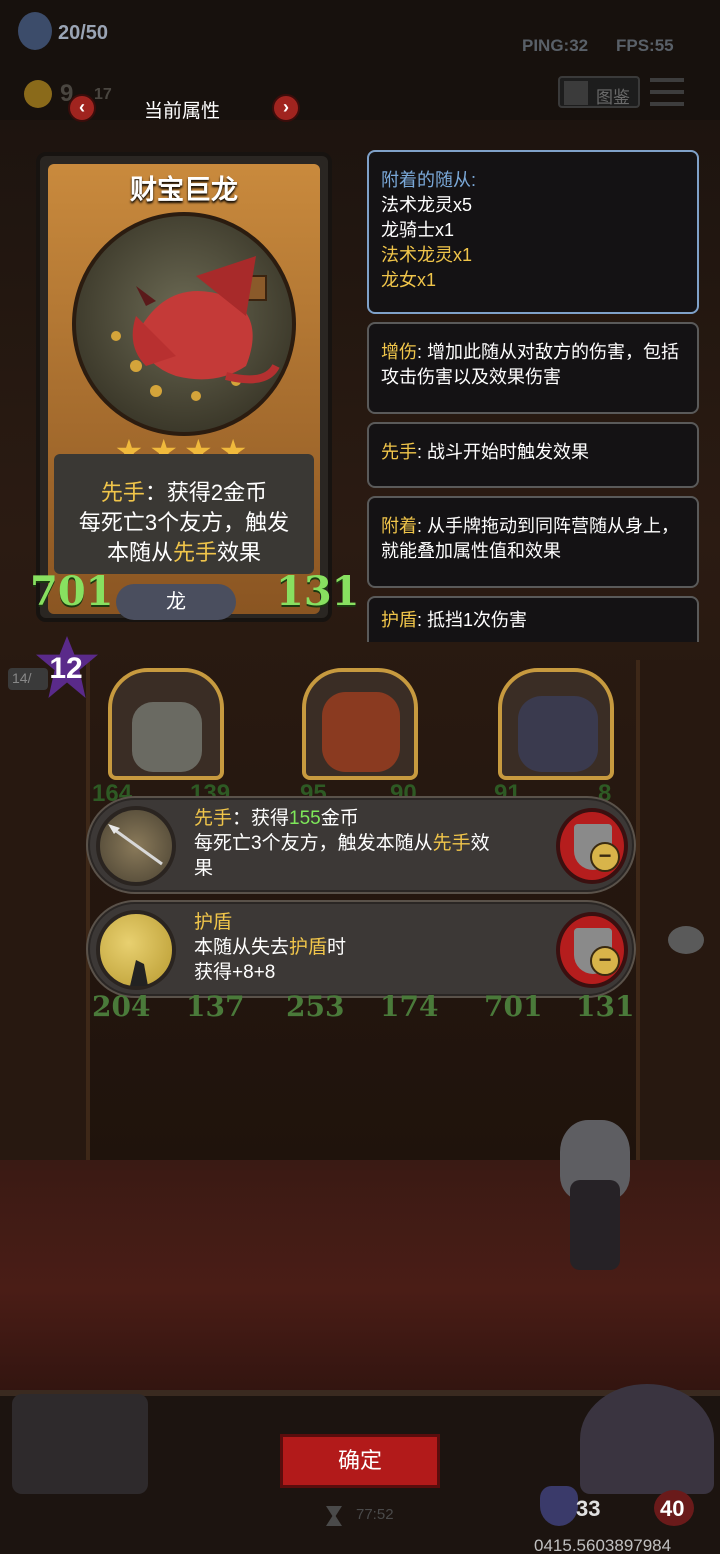 The height and width of the screenshot is (1554, 720). I want to click on dark-beast-portrait, so click(558, 734).